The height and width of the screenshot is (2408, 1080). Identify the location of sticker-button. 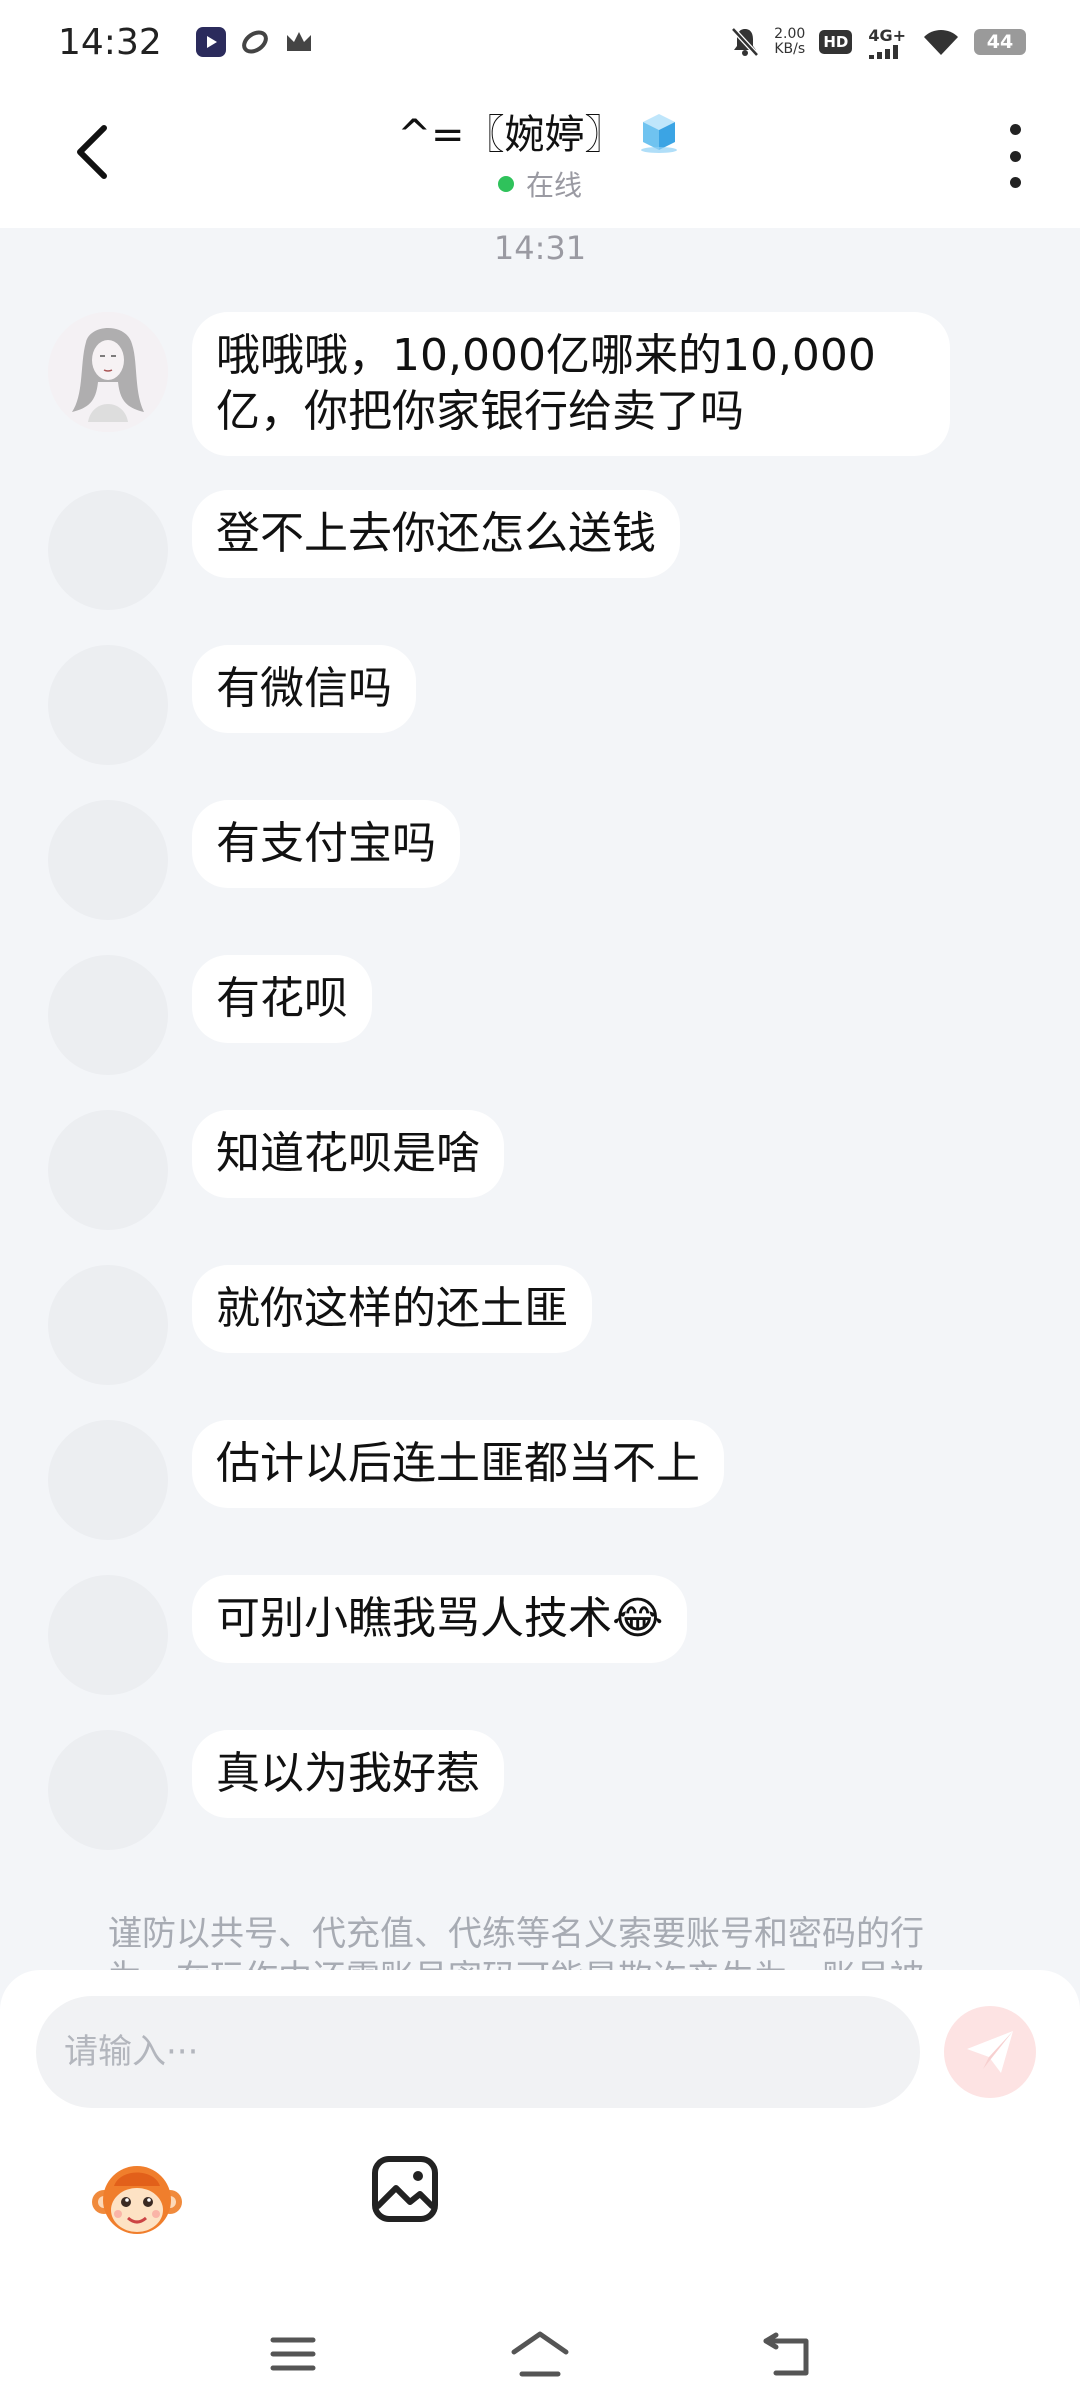
(137, 2197).